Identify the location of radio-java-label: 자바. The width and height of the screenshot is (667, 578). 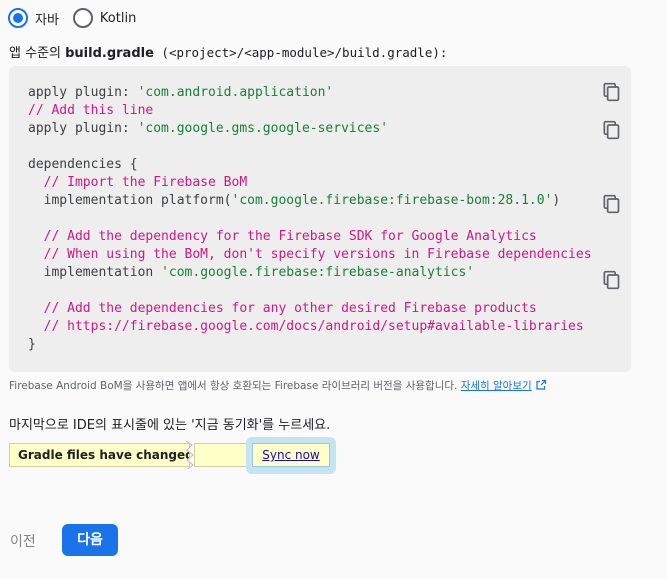
(47, 20).